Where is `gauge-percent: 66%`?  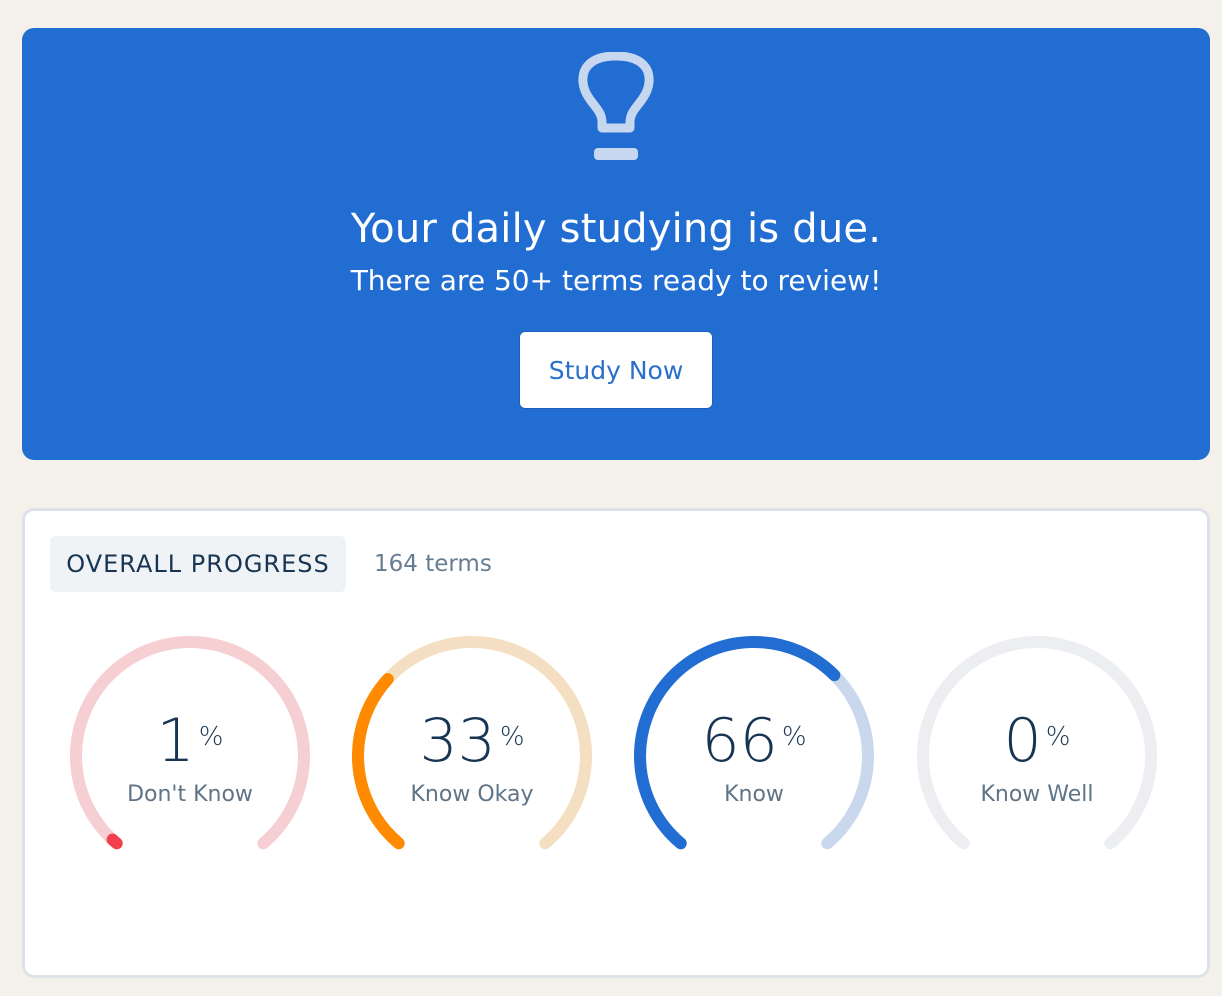 gauge-percent: 66% is located at coordinates (754, 741).